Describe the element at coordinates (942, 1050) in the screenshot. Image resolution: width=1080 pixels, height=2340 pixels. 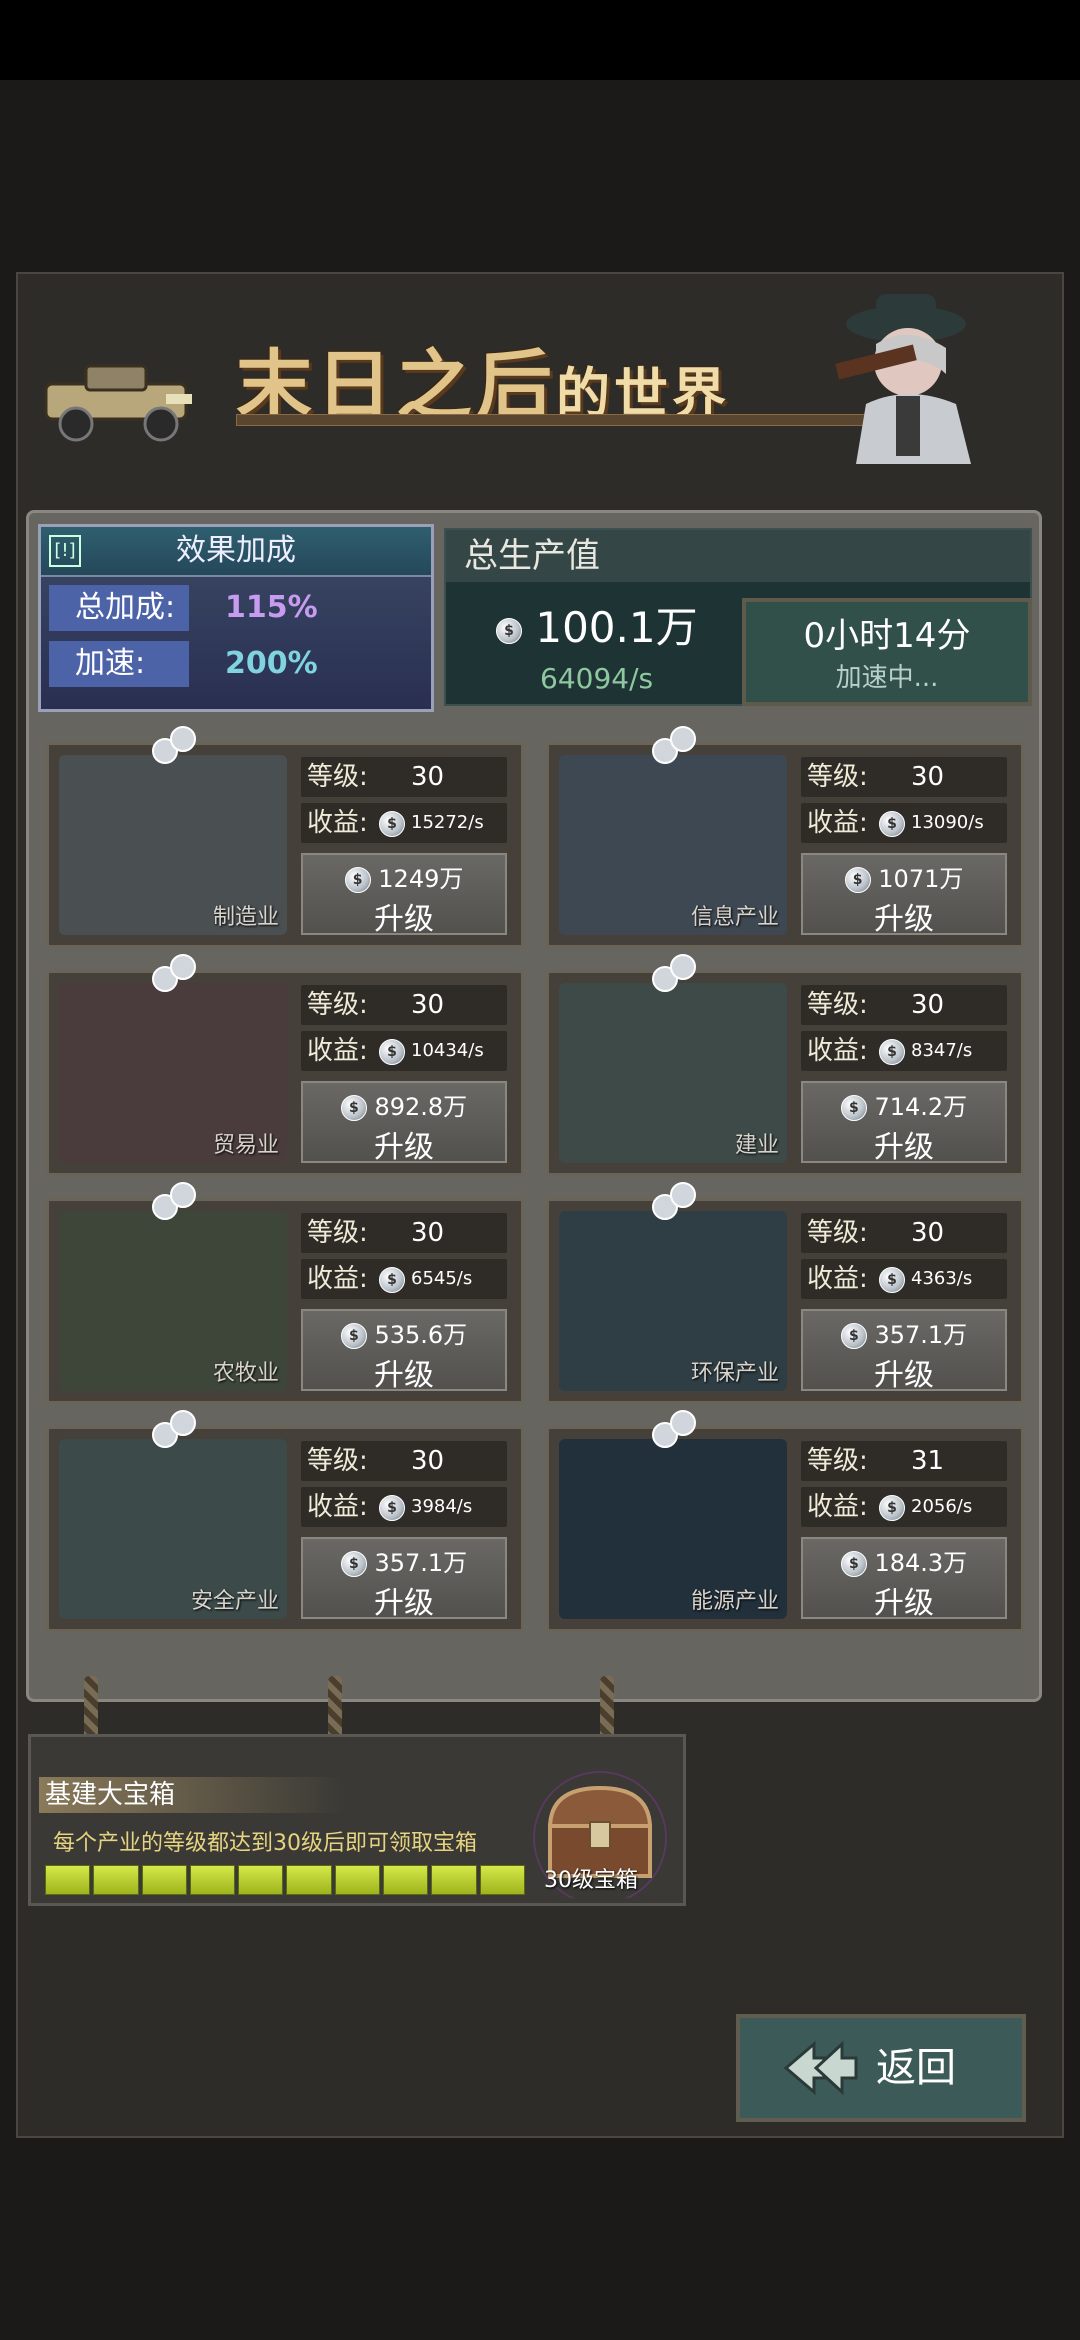
I see `income-value: 8347/s` at that location.